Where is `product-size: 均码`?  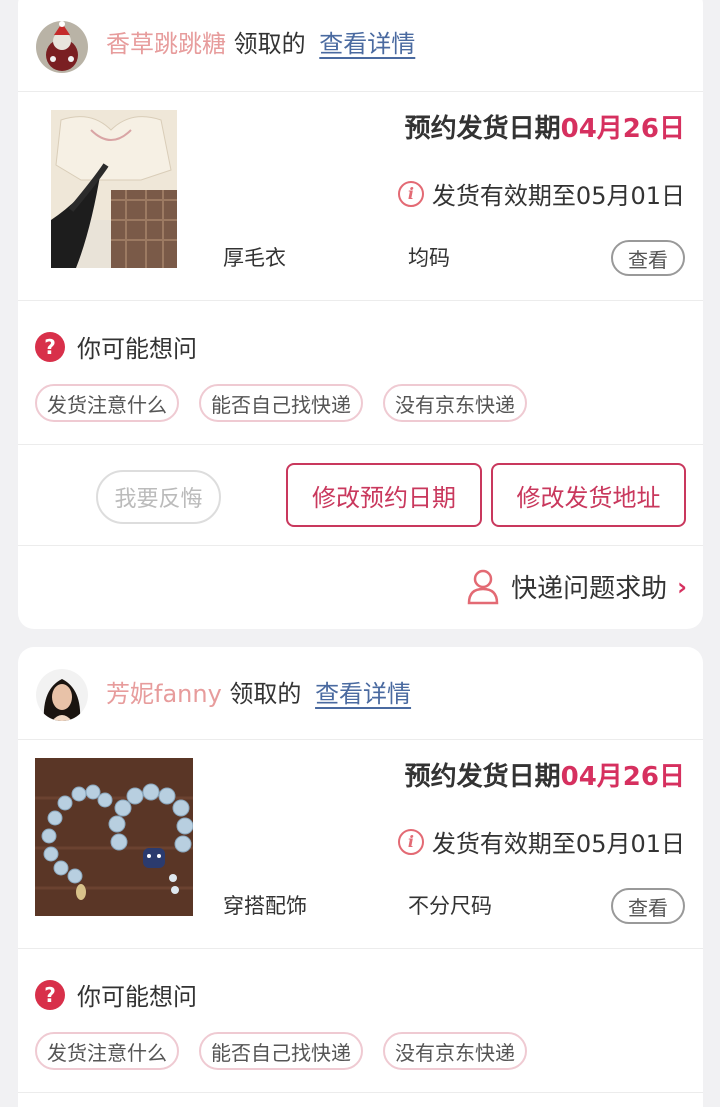 product-size: 均码 is located at coordinates (429, 258).